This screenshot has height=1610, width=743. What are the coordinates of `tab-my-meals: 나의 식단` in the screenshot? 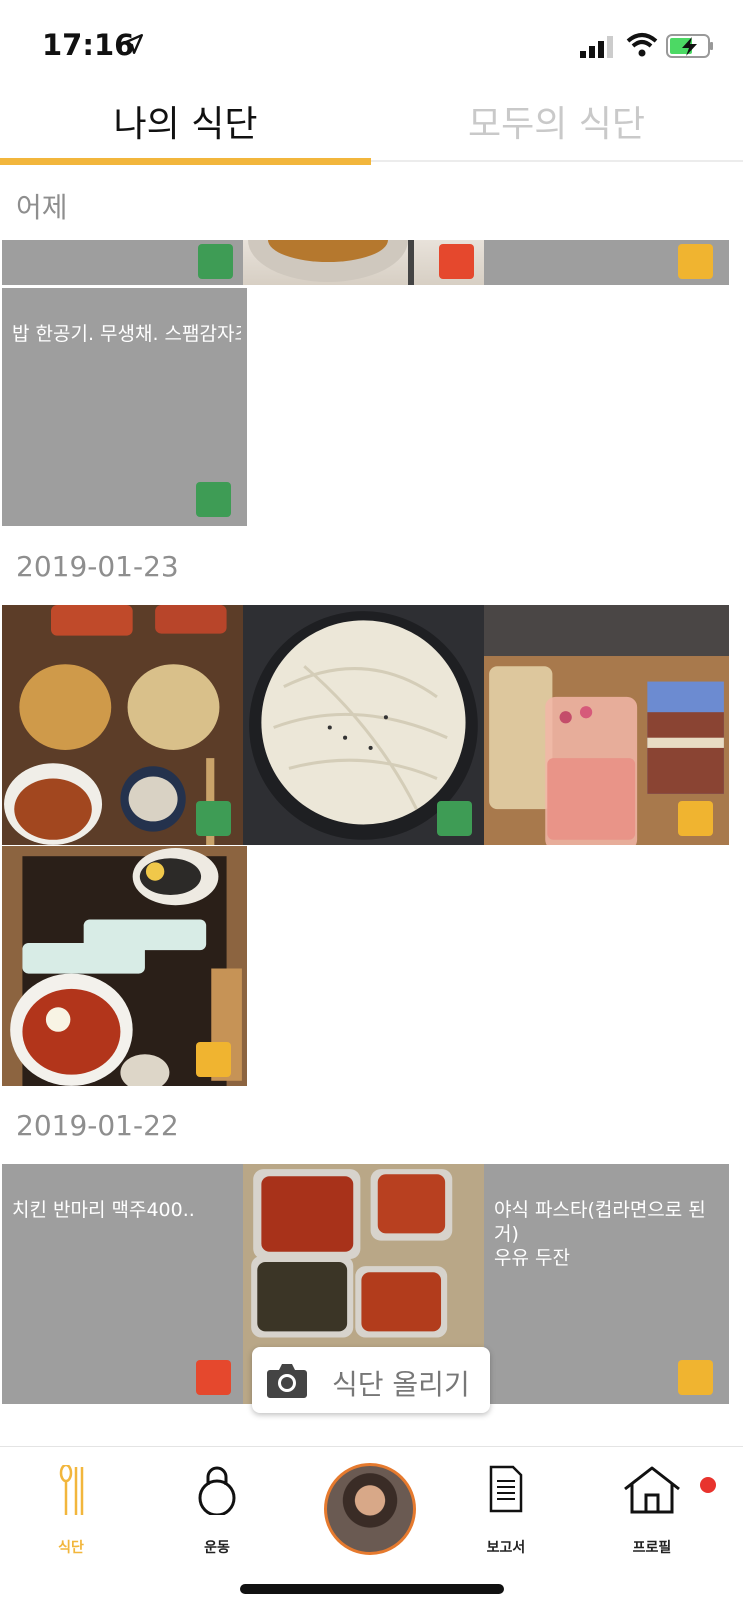 It's located at (185, 125).